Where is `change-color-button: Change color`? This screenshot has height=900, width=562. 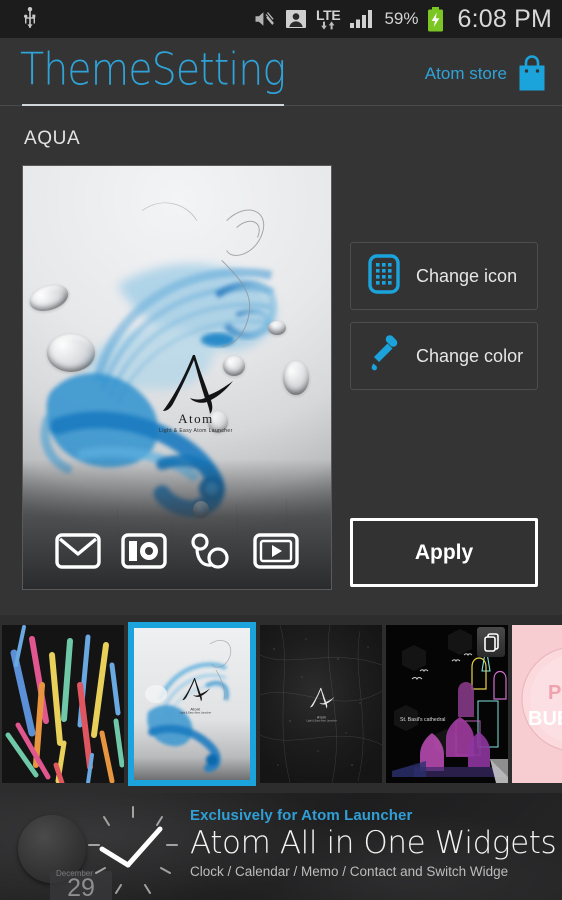 change-color-button: Change color is located at coordinates (444, 356).